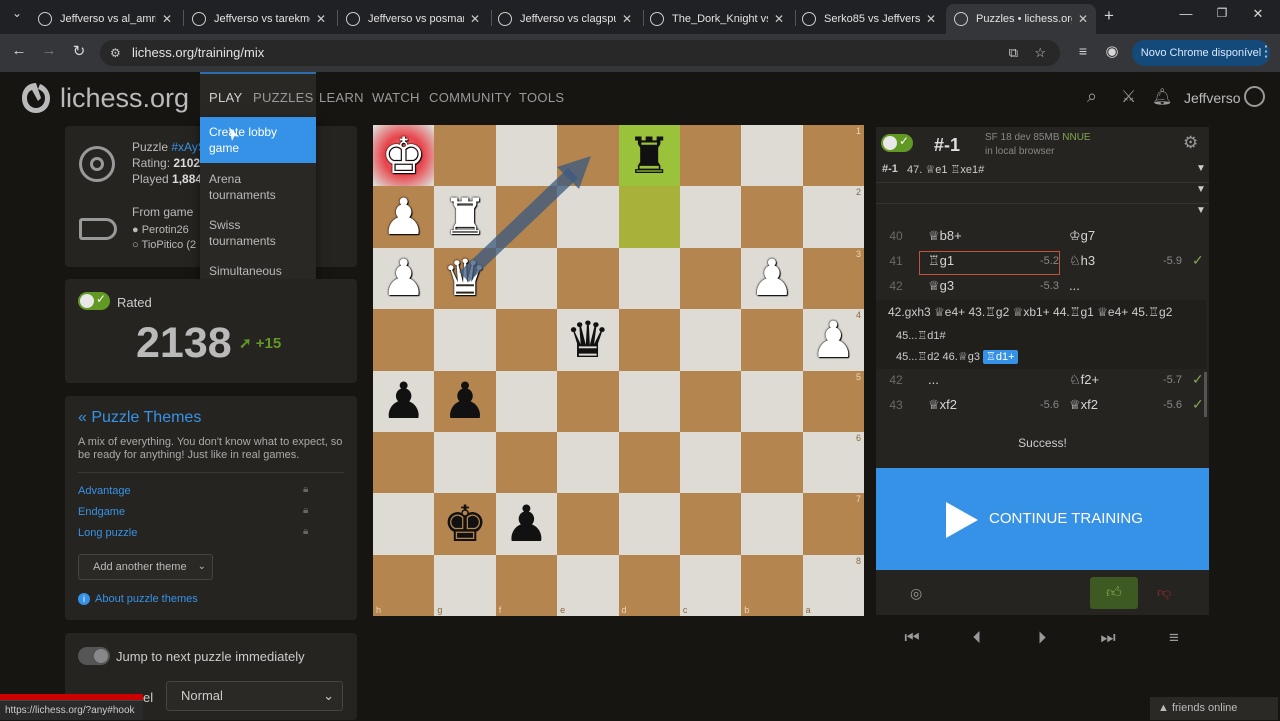 This screenshot has height=721, width=1280. Describe the element at coordinates (772, 585) in the screenshot. I see `board-square: b` at that location.